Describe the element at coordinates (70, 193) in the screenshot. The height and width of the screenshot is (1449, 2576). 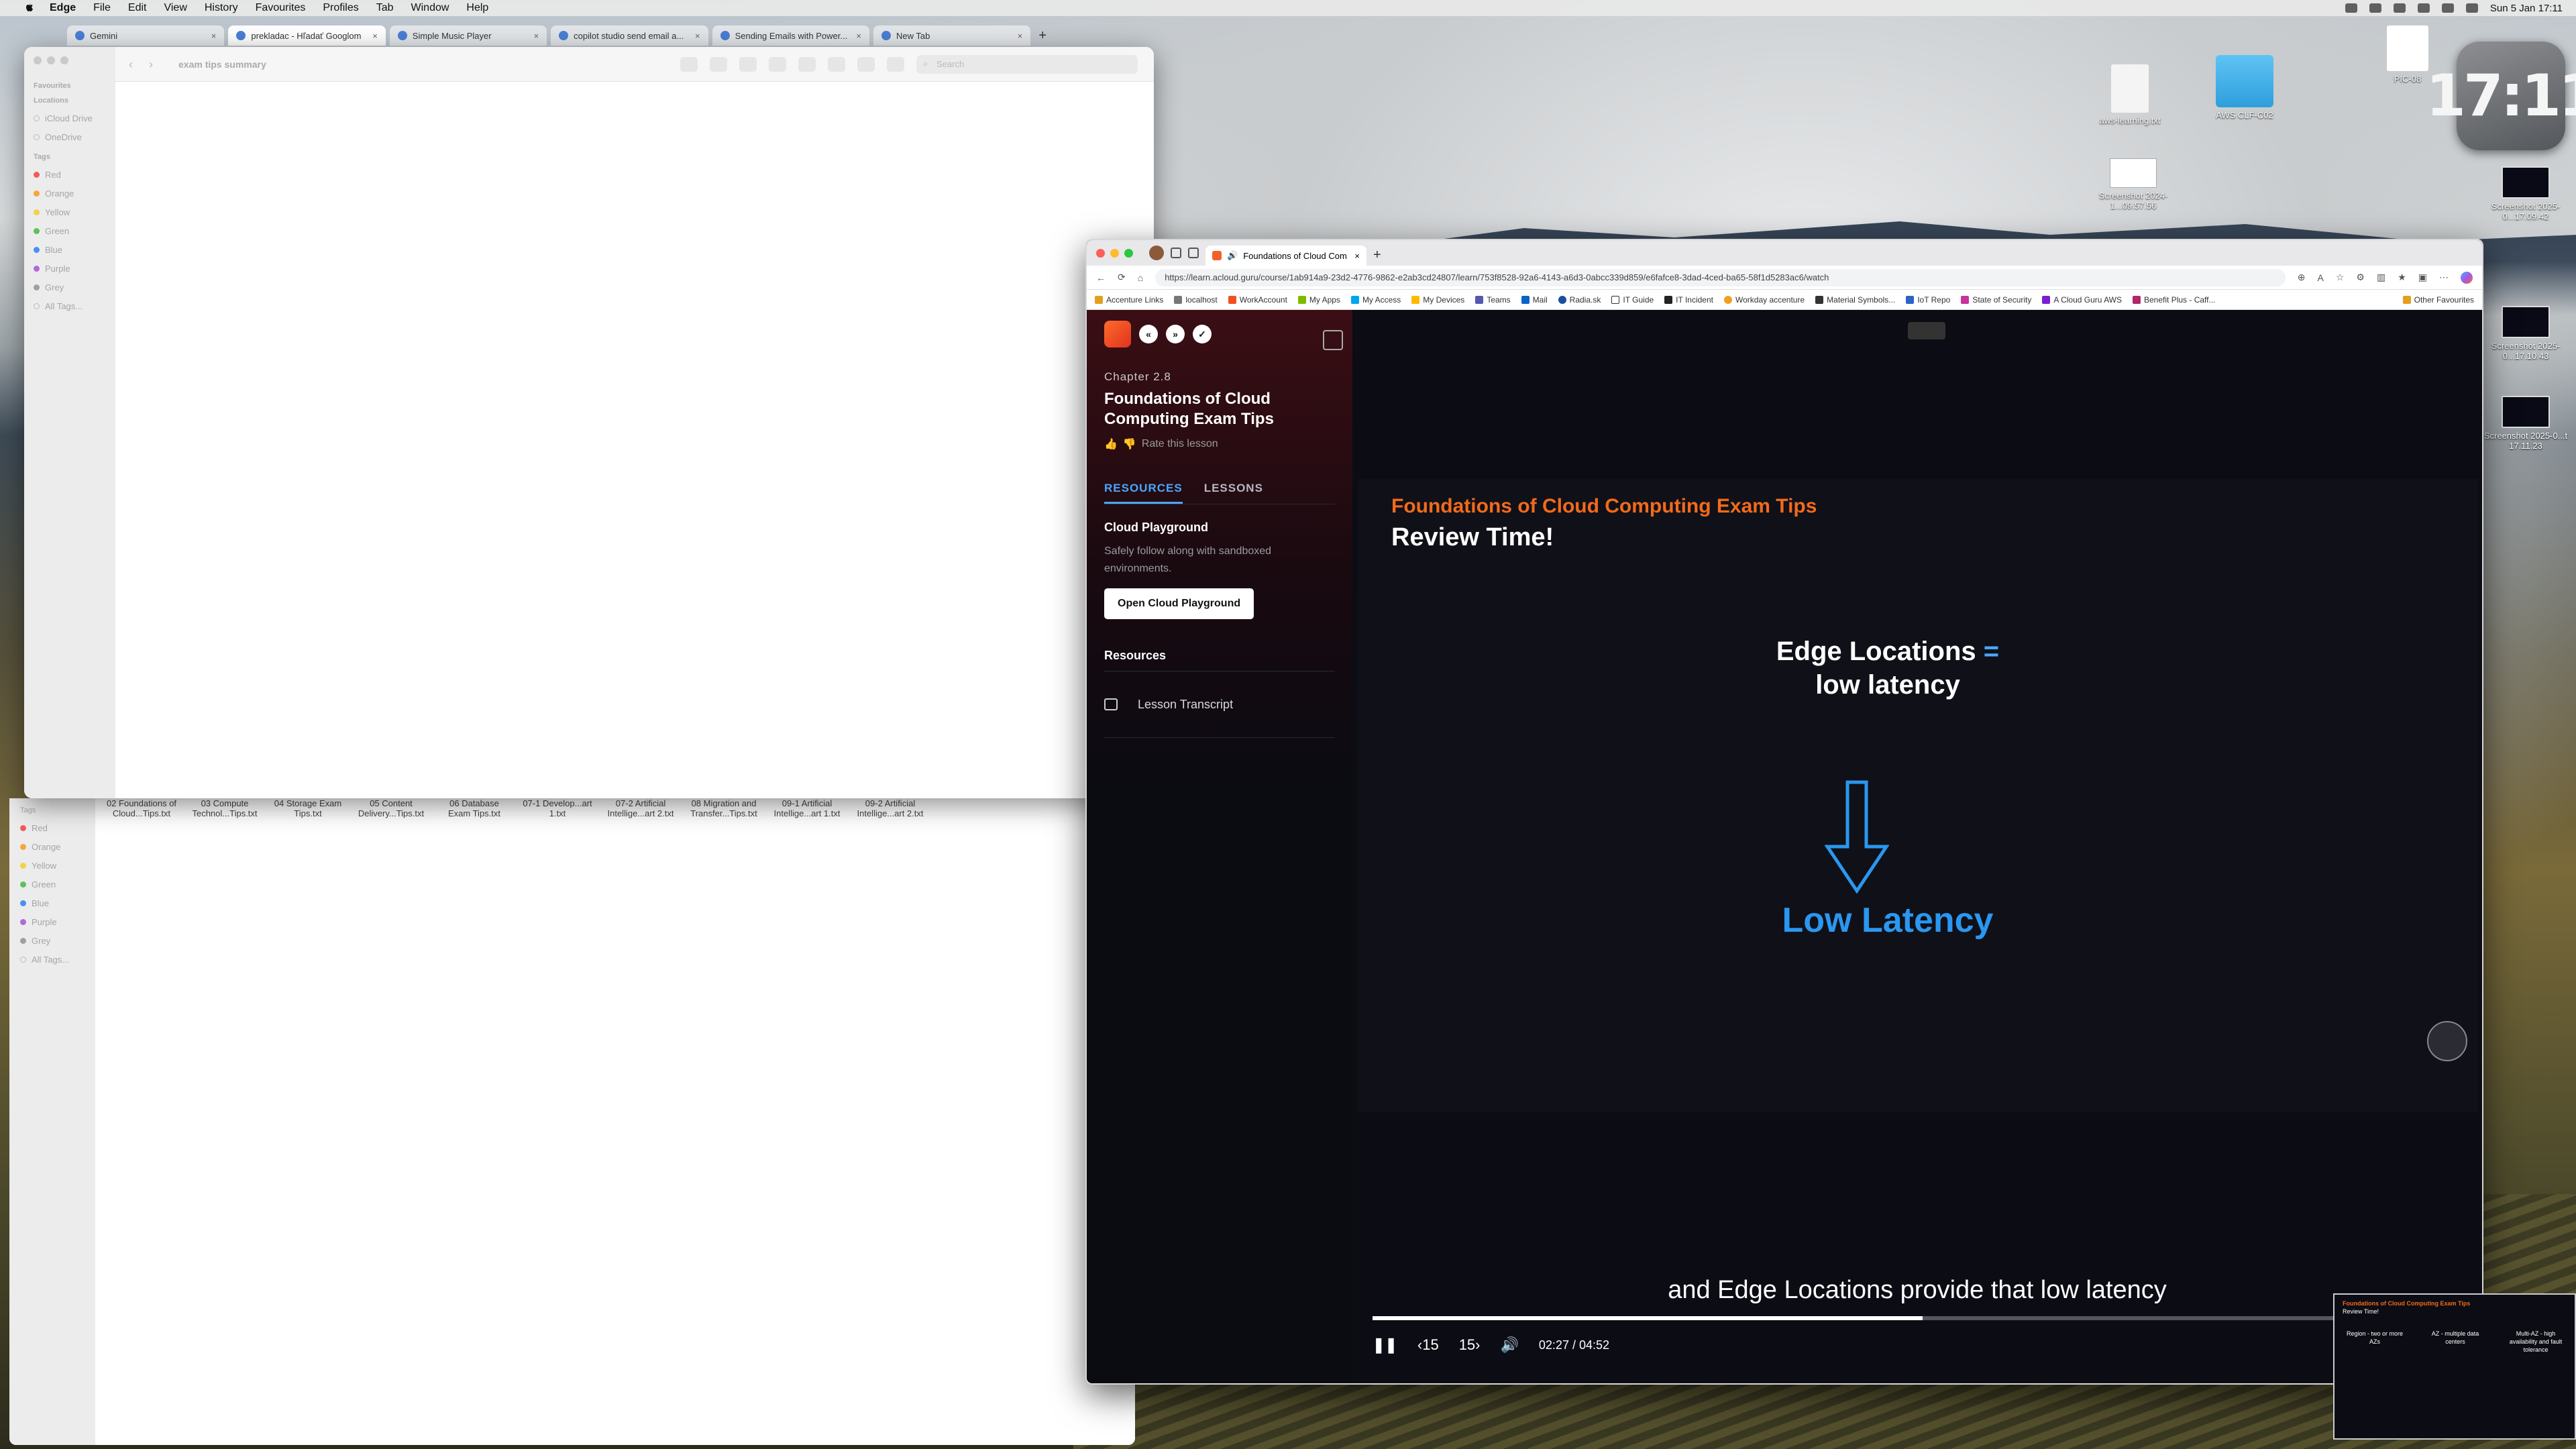
I see `tag-orange: Orange` at that location.